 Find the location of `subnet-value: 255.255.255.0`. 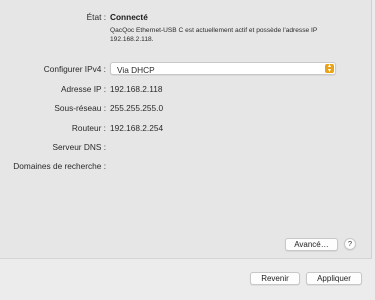

subnet-value: 255.255.255.0 is located at coordinates (137, 108).